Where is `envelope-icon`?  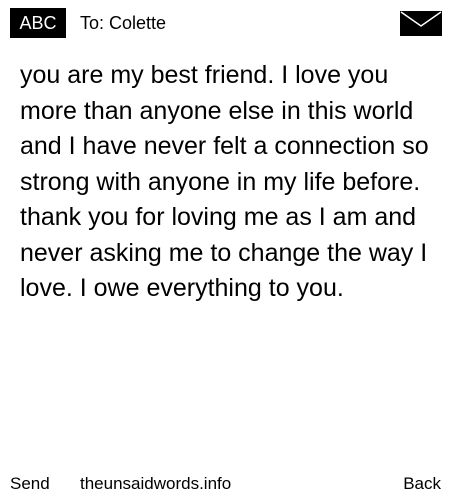 envelope-icon is located at coordinates (421, 23).